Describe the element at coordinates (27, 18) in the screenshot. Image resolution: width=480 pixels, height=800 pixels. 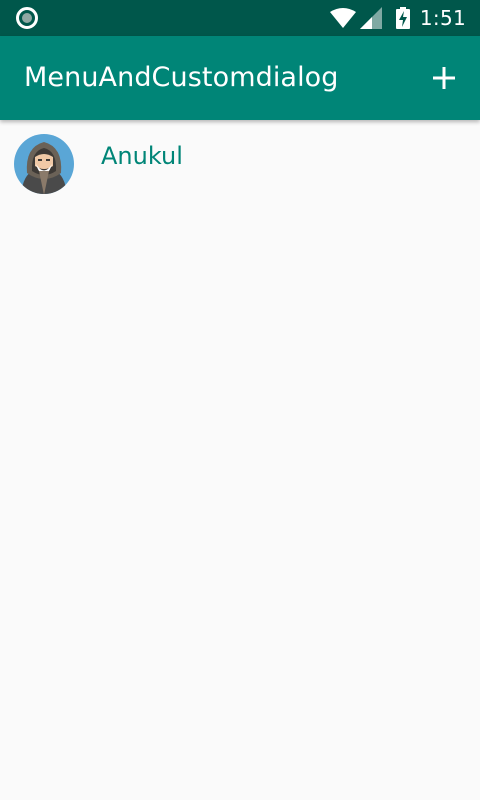
I see `notification-circle-icon` at that location.